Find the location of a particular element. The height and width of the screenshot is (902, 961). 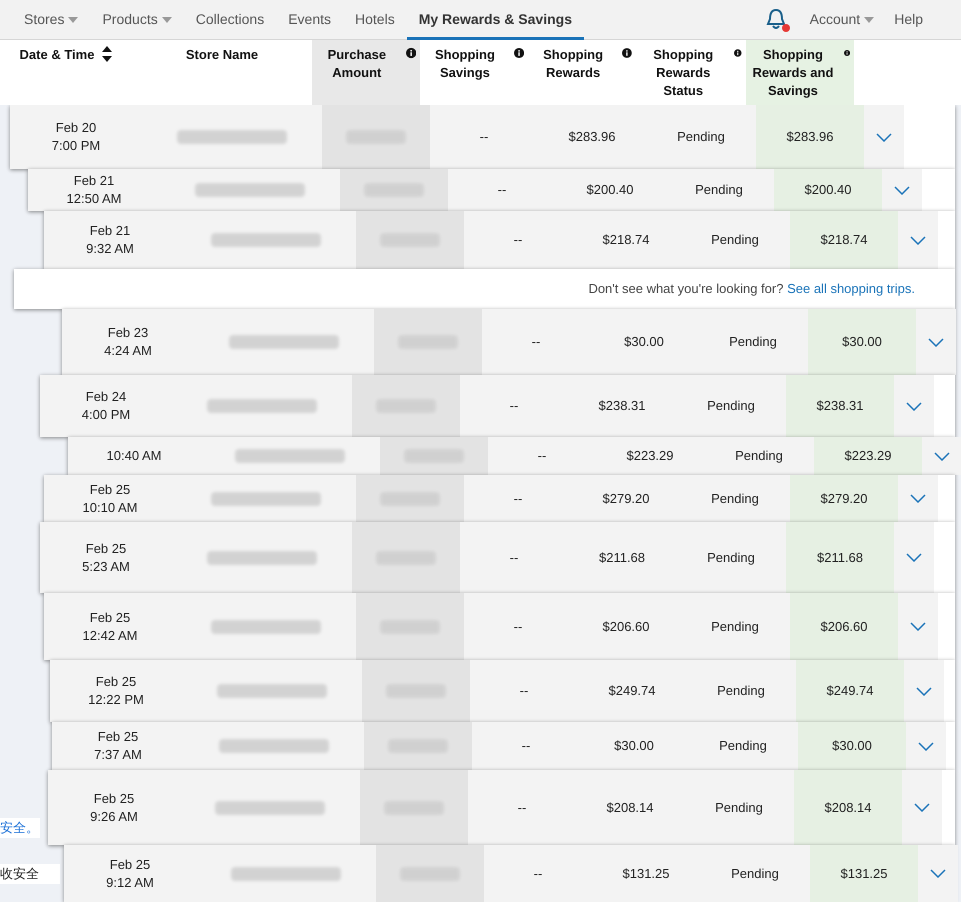

table-cell: $279.20 is located at coordinates (844, 498).